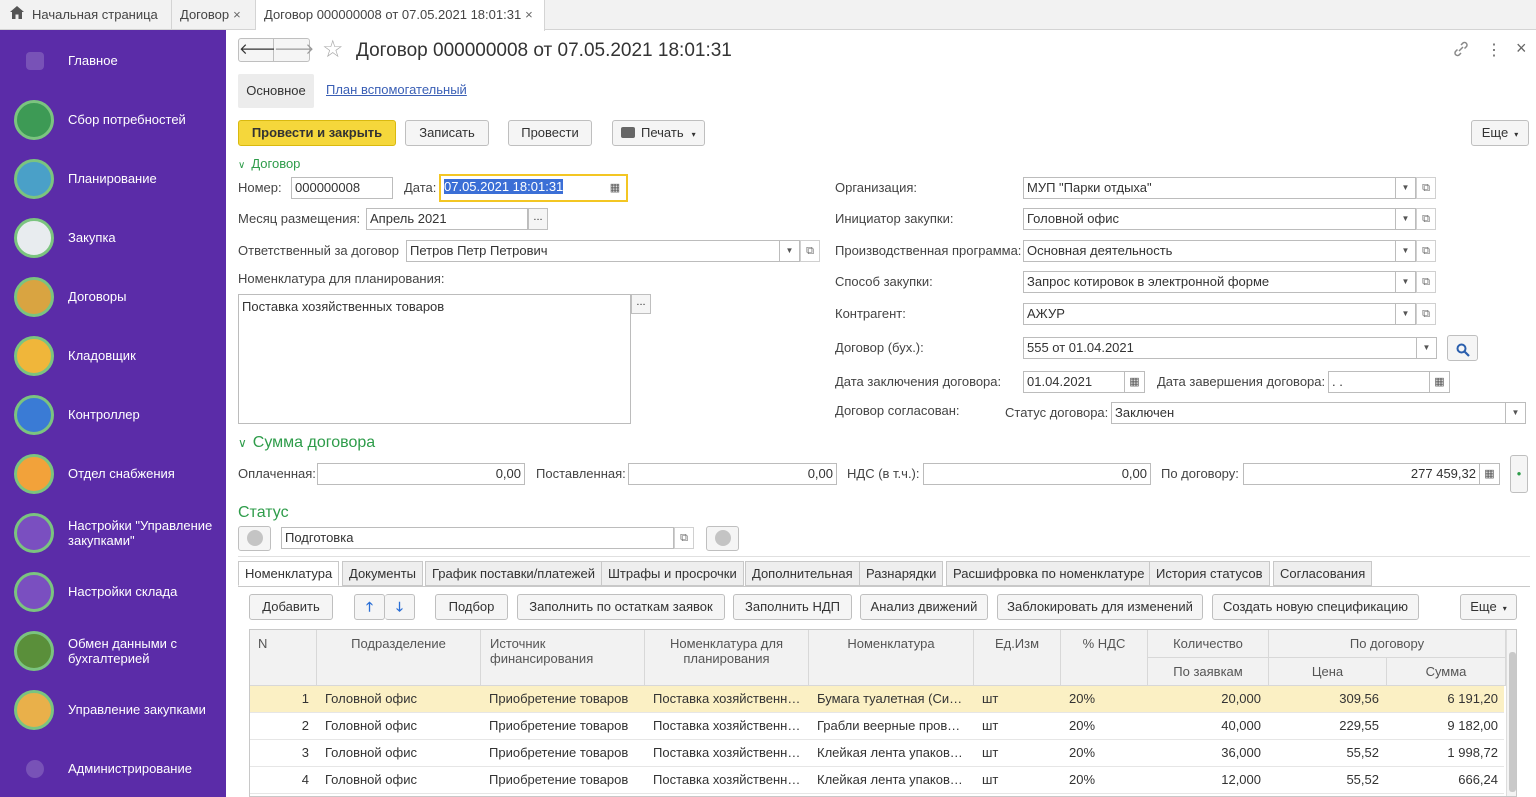 This screenshot has width=1536, height=797. What do you see at coordinates (113, 415) in the screenshot?
I see `sidebar-item-controller: Контроллер` at bounding box center [113, 415].